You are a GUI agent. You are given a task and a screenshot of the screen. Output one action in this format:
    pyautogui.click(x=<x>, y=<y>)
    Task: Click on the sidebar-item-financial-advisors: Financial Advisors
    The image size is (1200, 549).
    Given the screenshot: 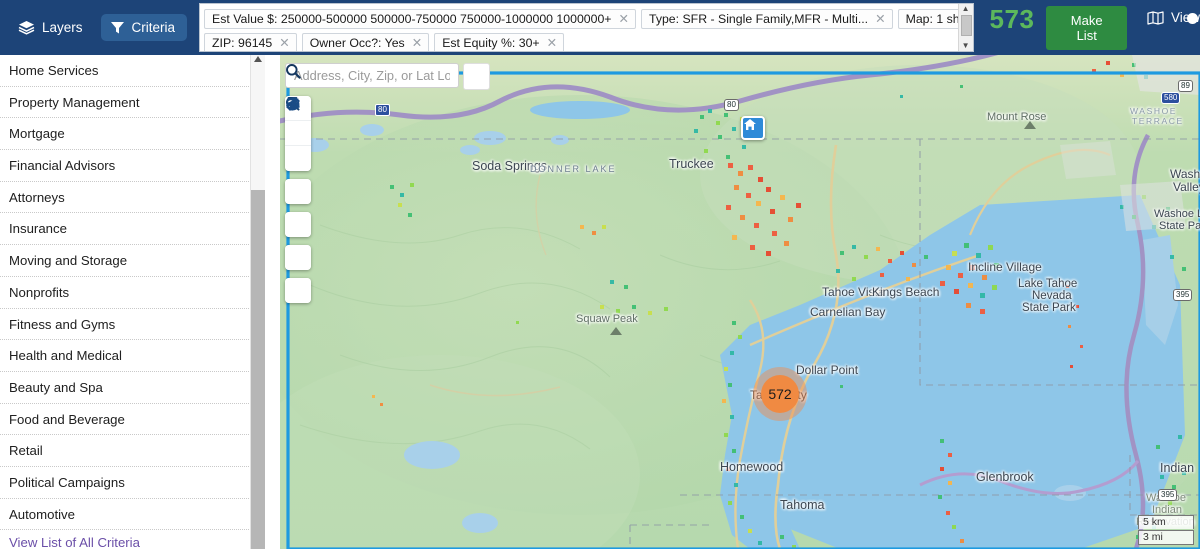 What is the action you would take?
    pyautogui.click(x=132, y=166)
    